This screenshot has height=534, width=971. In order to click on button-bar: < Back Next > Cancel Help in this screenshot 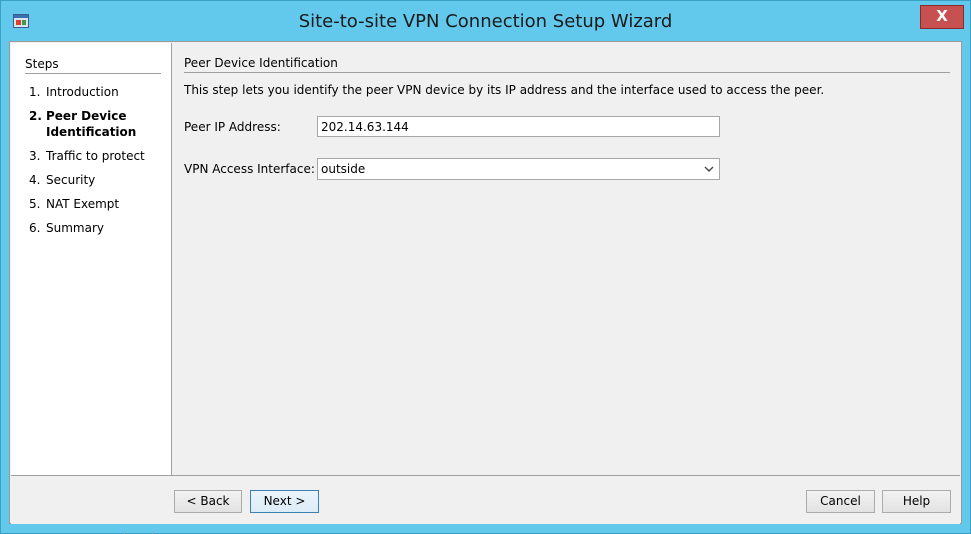, I will do `click(485, 499)`.